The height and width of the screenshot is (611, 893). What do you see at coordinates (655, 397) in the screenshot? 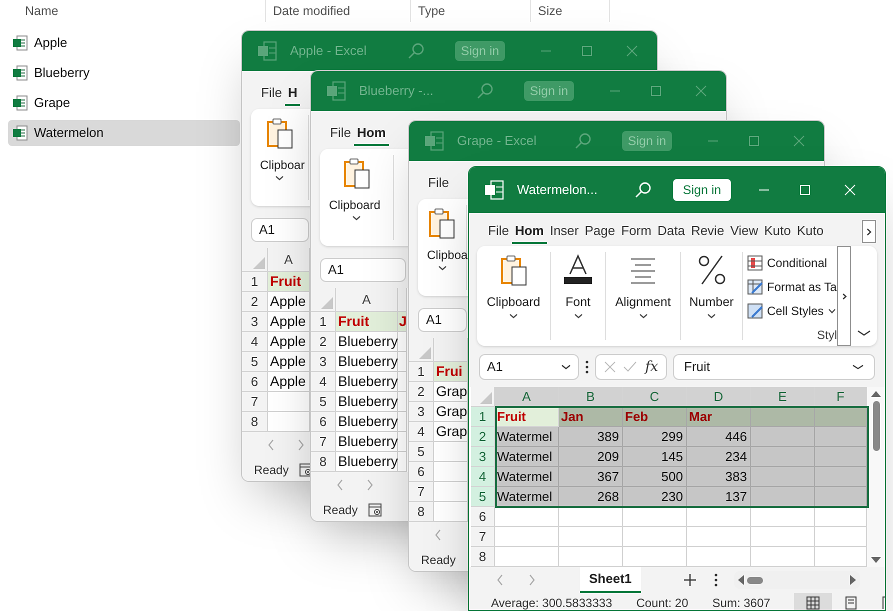
I see `column-header: C` at bounding box center [655, 397].